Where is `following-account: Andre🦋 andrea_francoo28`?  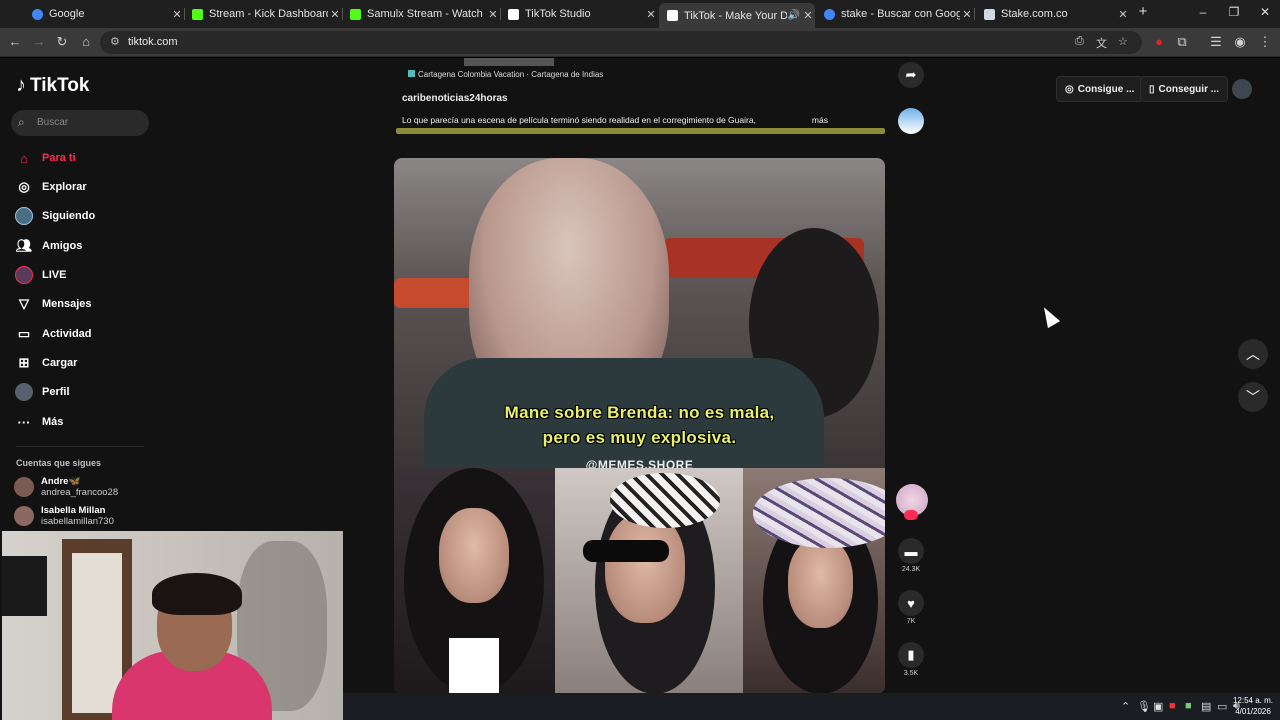 following-account: Andre🦋 andrea_francoo28 is located at coordinates (66, 487).